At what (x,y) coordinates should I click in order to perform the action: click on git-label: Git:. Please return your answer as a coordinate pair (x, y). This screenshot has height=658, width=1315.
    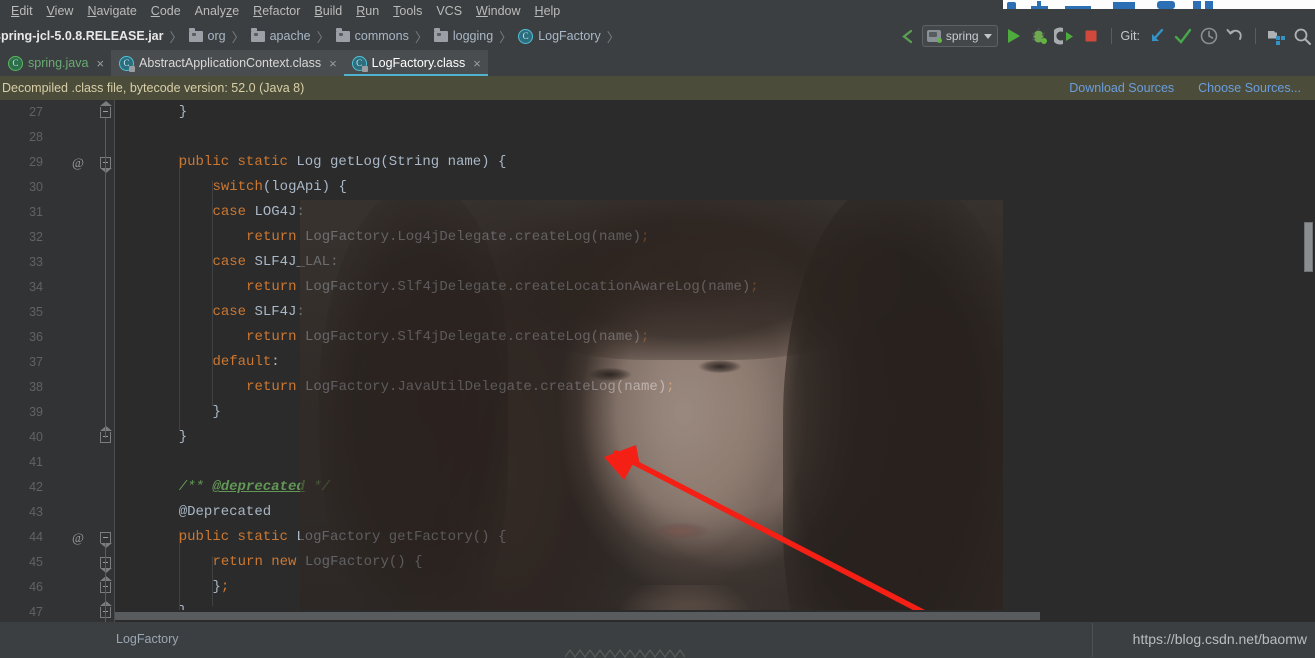
    Looking at the image, I should click on (1130, 36).